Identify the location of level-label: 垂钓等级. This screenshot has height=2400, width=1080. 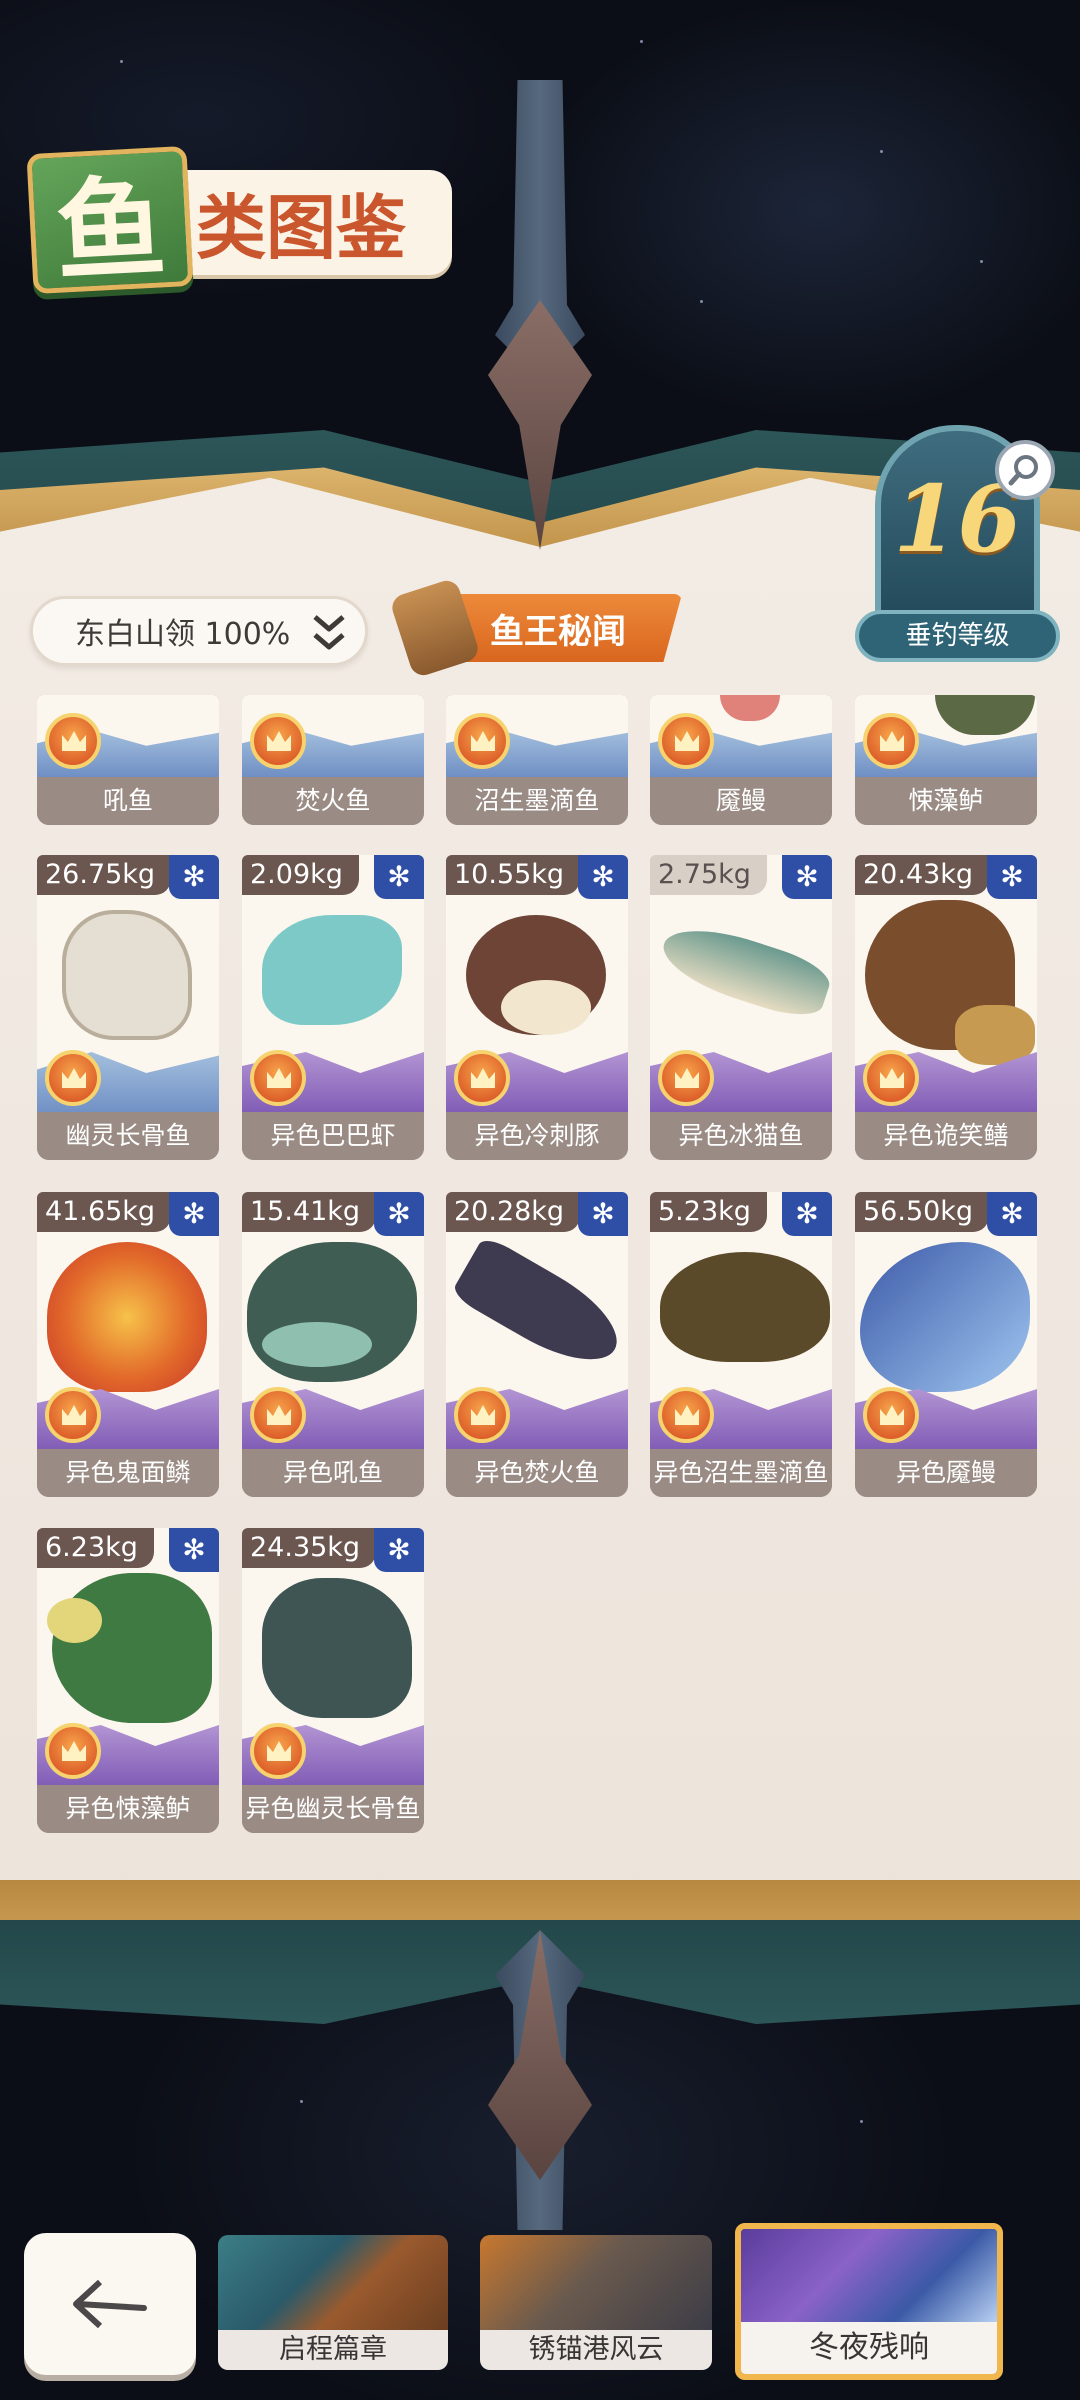
(957, 636).